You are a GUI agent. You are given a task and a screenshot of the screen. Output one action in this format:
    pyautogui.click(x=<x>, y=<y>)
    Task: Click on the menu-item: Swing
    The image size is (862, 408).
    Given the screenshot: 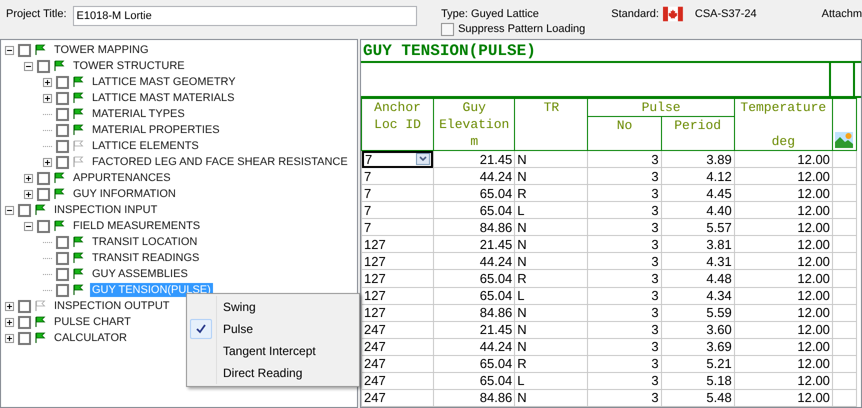 What is the action you would take?
    pyautogui.click(x=286, y=307)
    